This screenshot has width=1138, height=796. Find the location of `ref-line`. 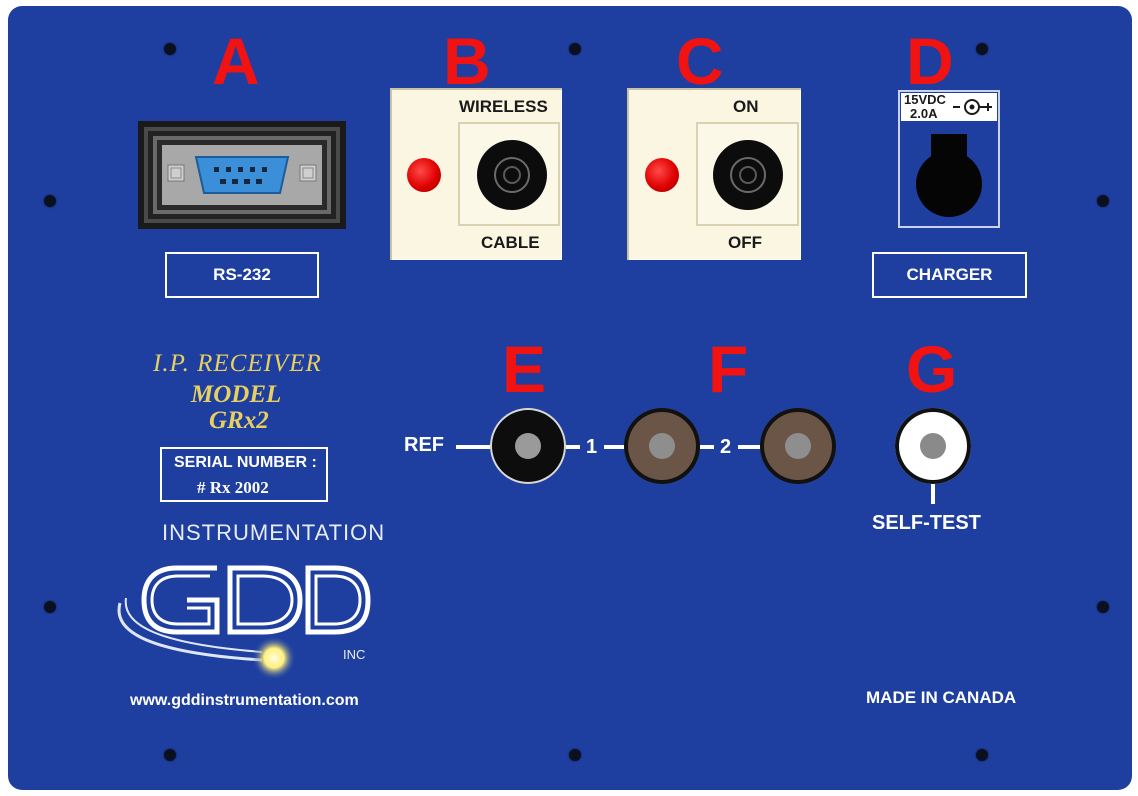

ref-line is located at coordinates (474, 447).